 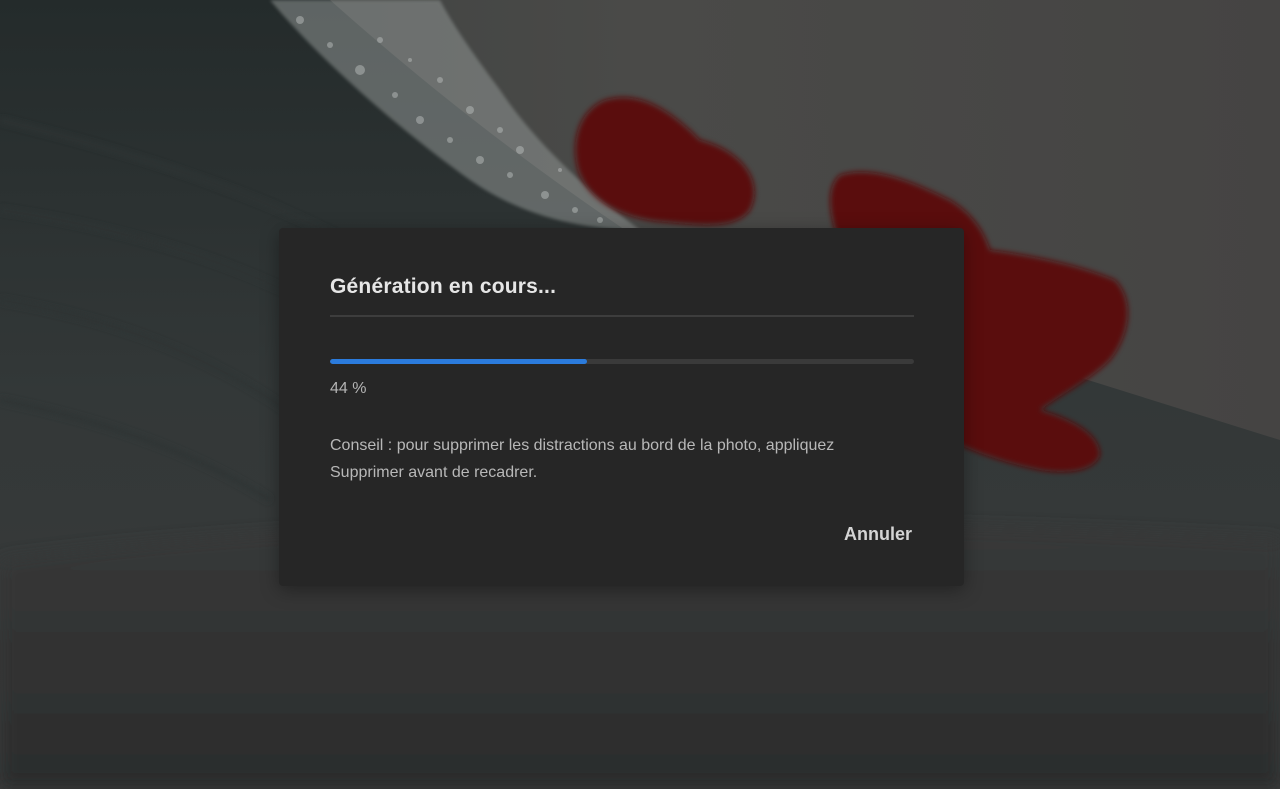 What do you see at coordinates (434, 472) in the screenshot?
I see `tip-line-2: Supprimer avant de recadrer.` at bounding box center [434, 472].